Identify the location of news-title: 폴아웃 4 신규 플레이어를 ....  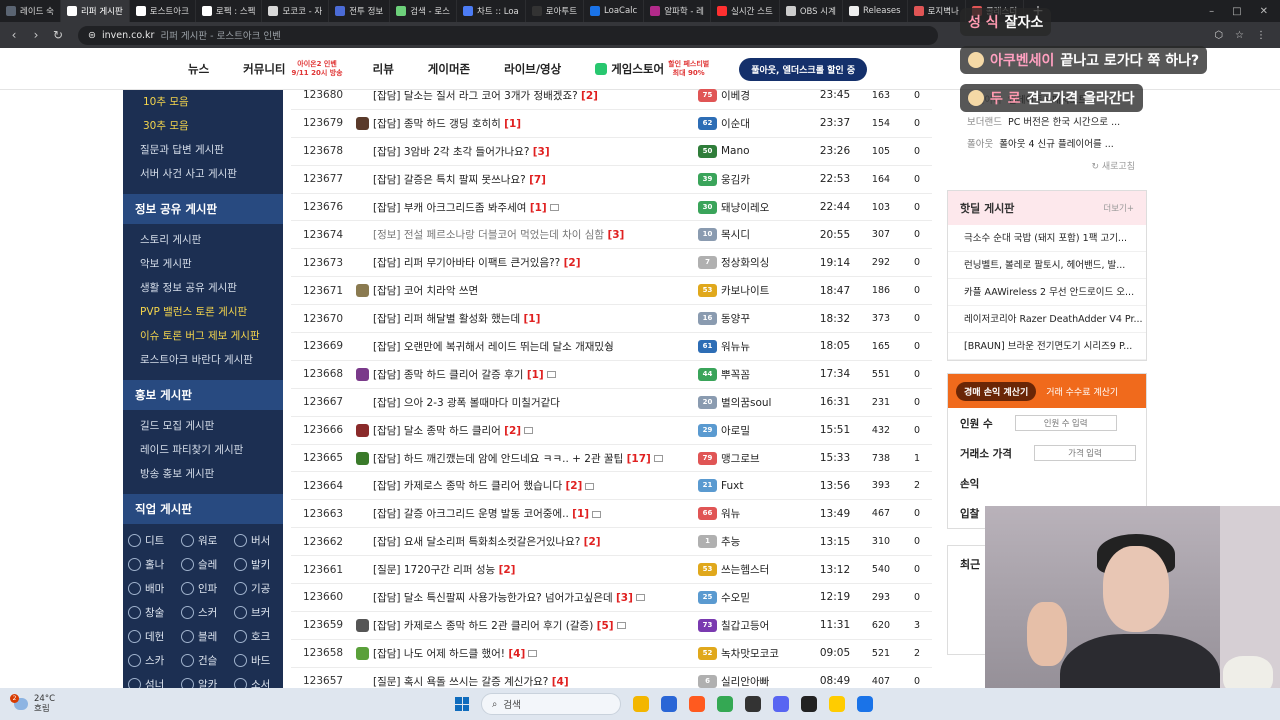
(1056, 145).